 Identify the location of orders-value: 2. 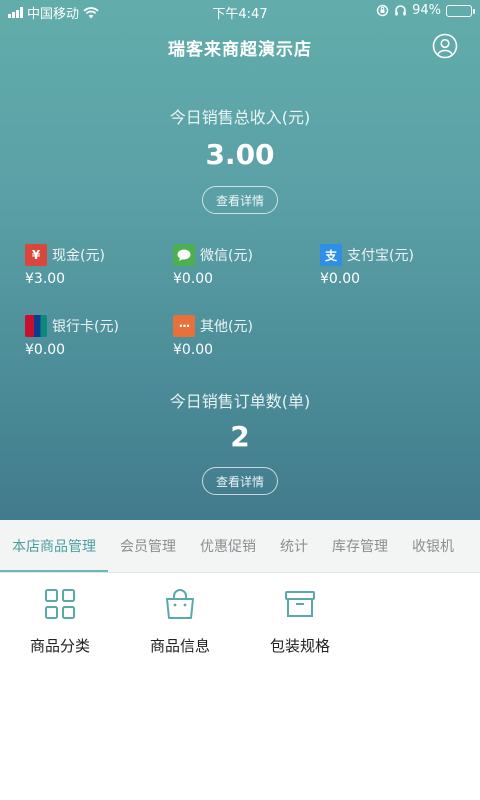
(240, 436).